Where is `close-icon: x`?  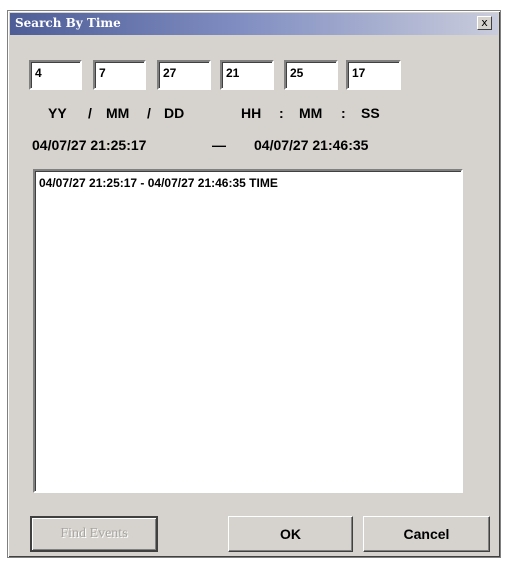
close-icon: x is located at coordinates (484, 22).